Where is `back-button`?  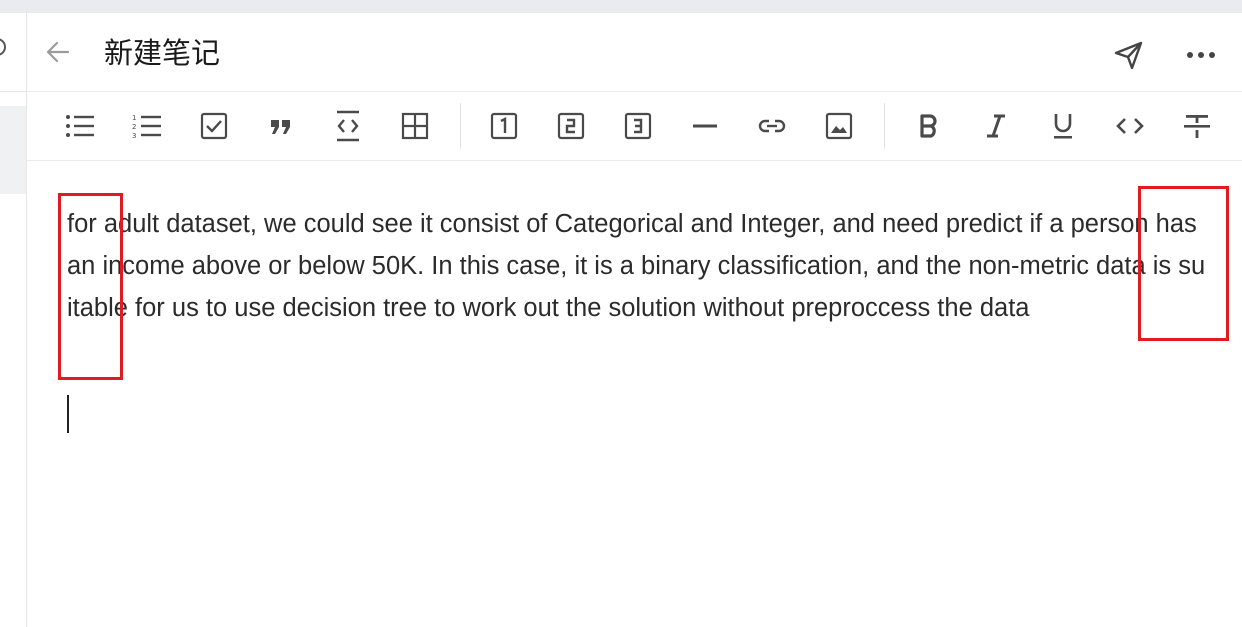 back-button is located at coordinates (58, 52).